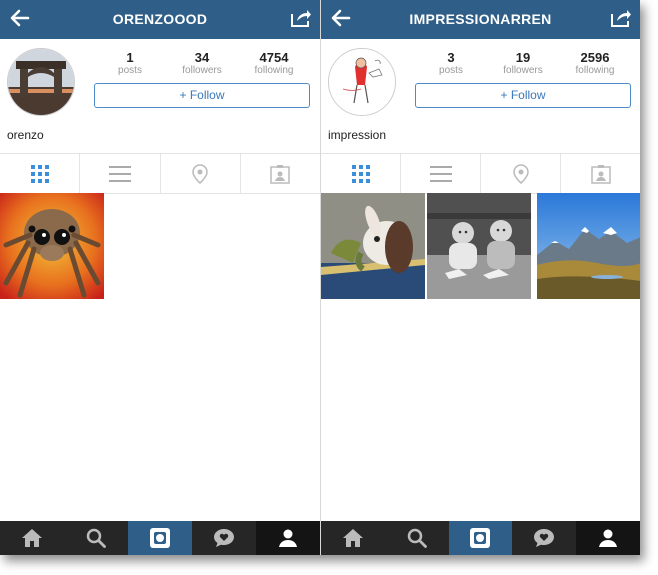 This screenshot has width=658, height=575. I want to click on following-count: 2596, so click(595, 57).